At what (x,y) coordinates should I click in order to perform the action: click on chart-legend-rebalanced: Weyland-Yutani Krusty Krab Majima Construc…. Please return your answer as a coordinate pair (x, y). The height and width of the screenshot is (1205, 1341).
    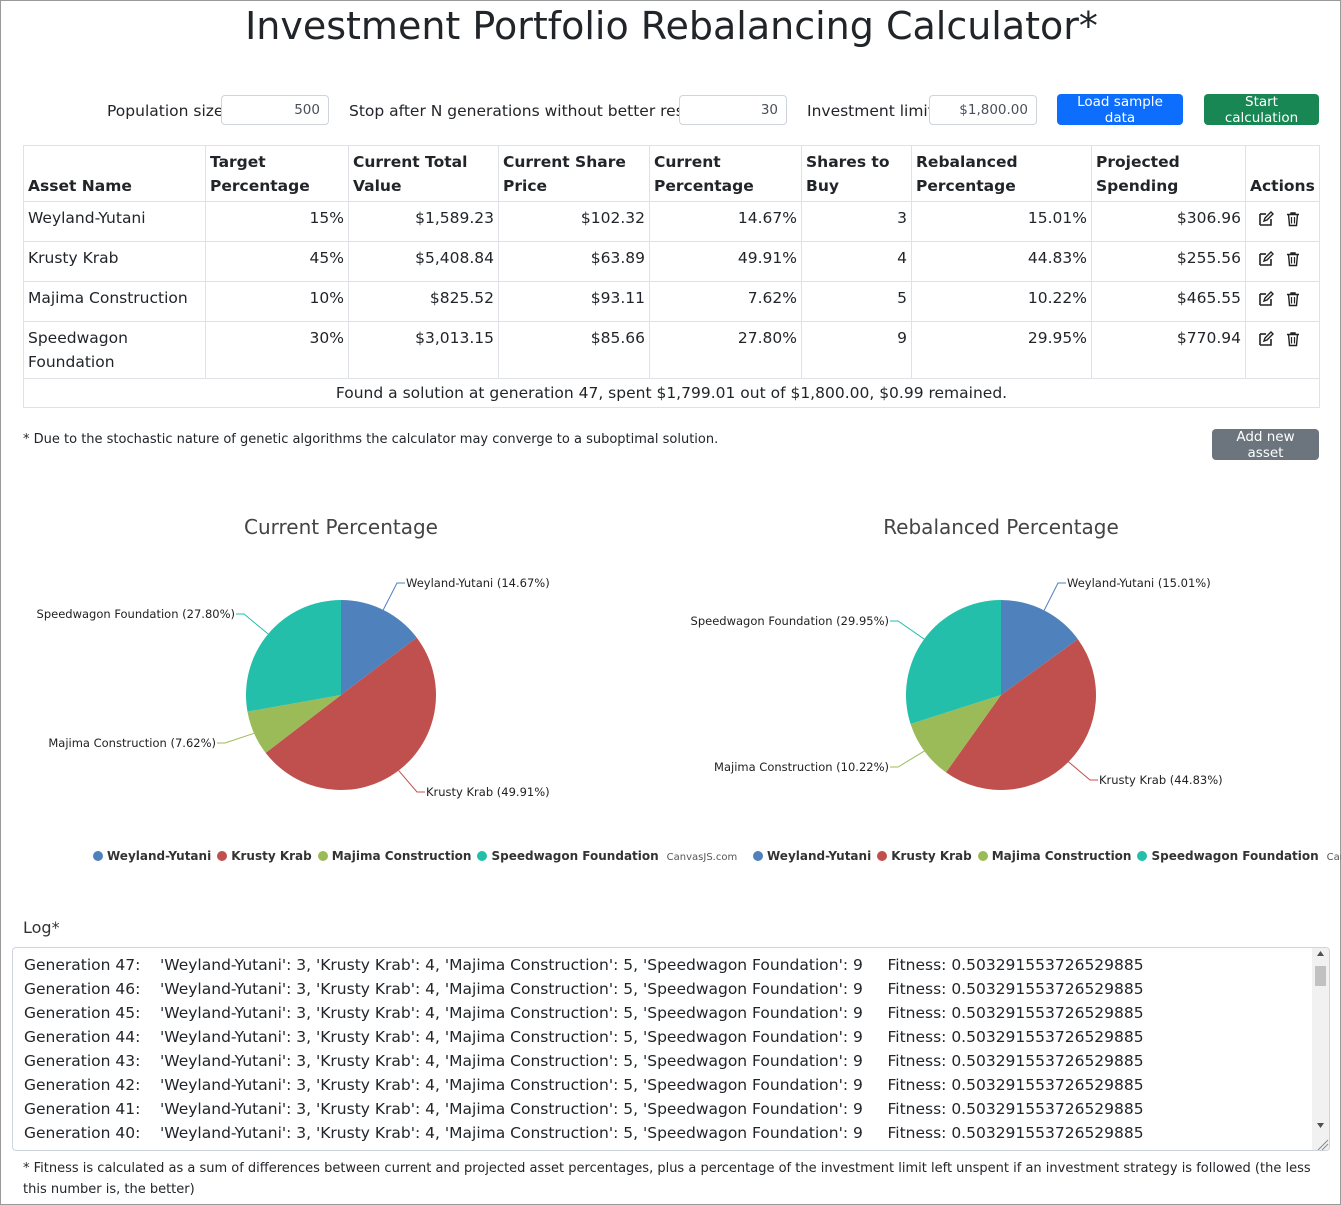
    Looking at the image, I should click on (1047, 856).